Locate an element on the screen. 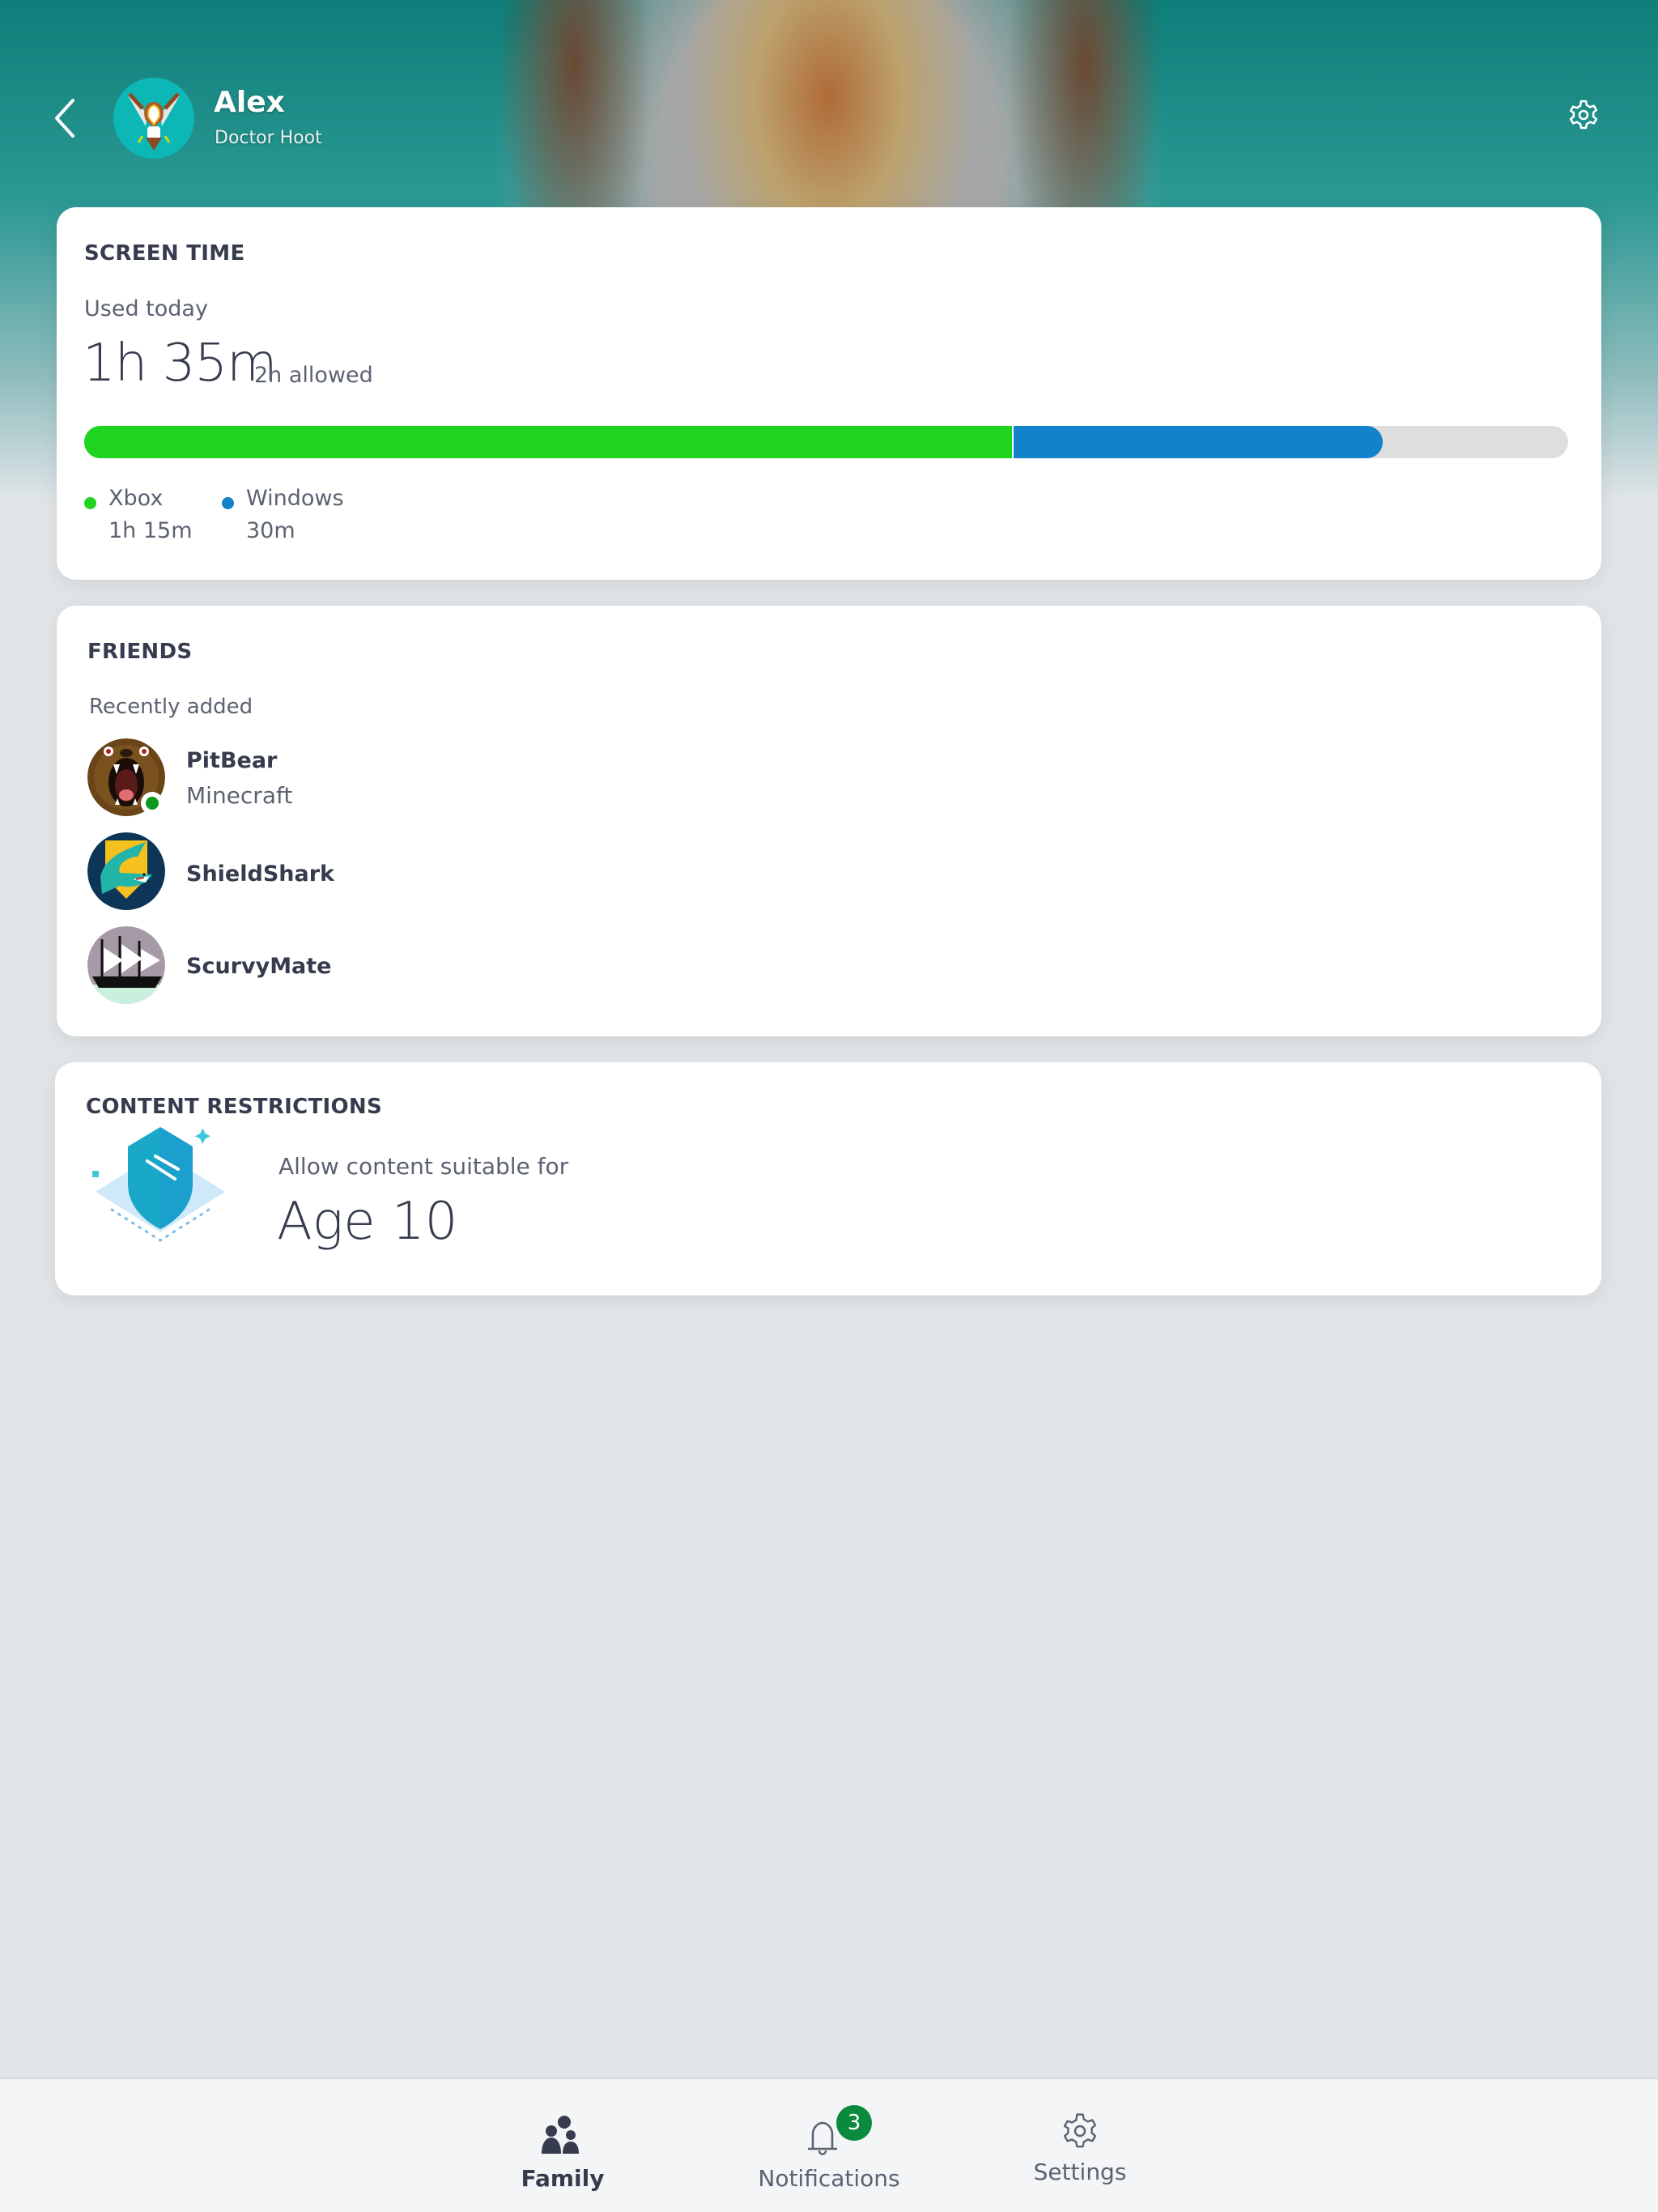 The width and height of the screenshot is (1658, 2212). gamertag: Doctor Hoot is located at coordinates (268, 138).